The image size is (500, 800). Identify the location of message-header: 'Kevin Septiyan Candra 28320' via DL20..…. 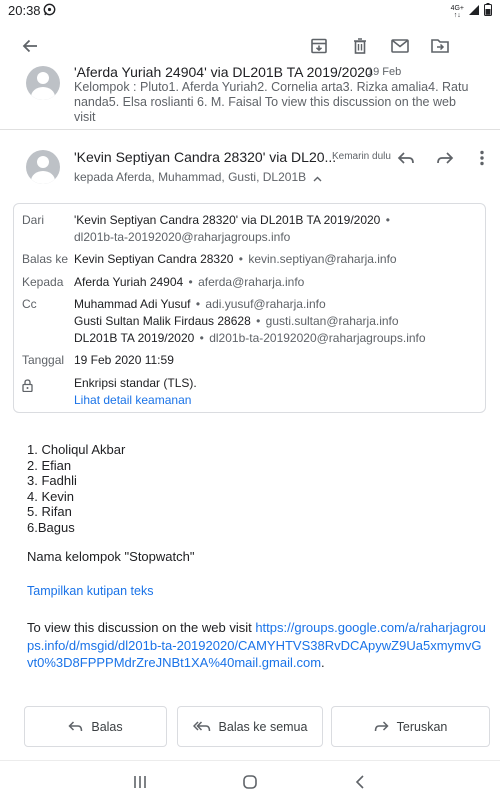
(250, 170).